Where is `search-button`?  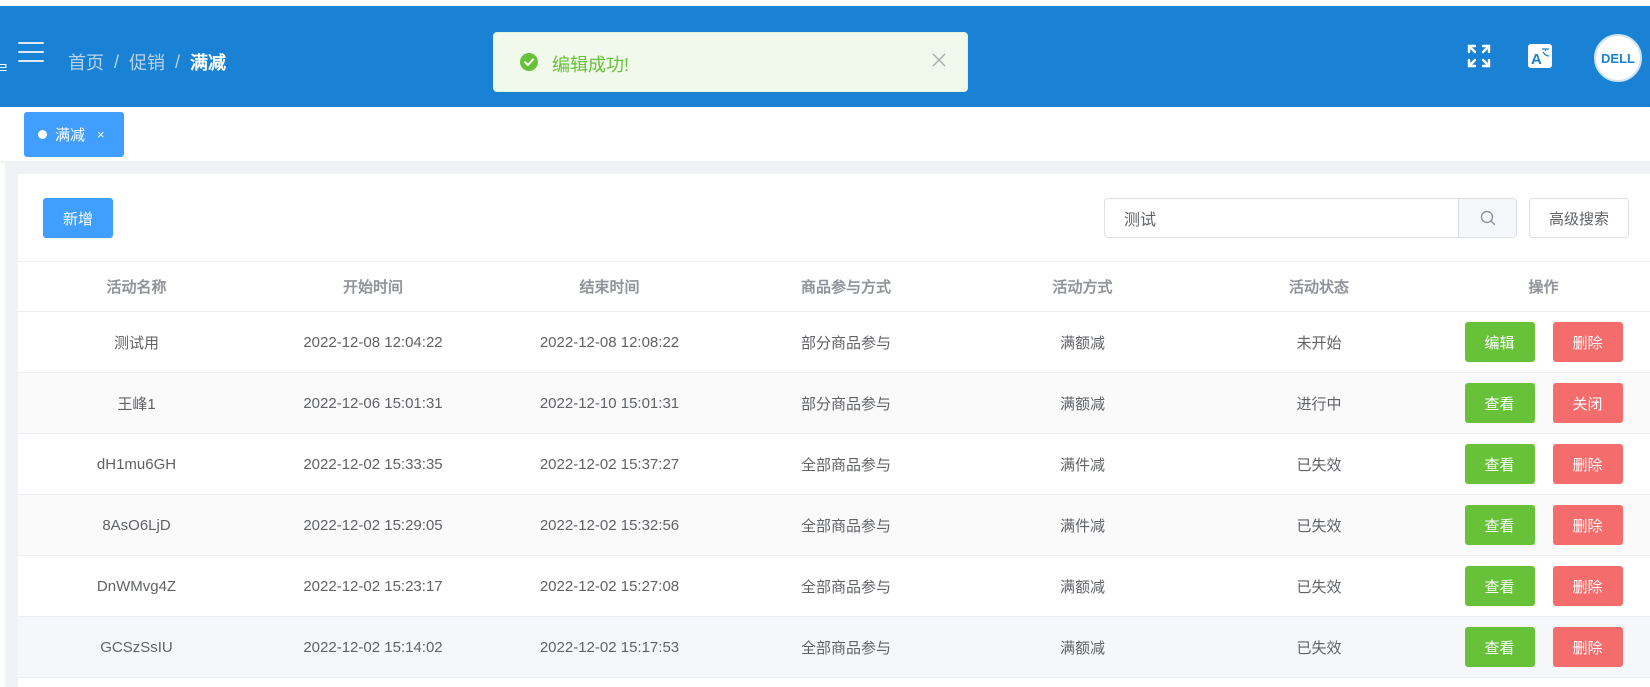
search-button is located at coordinates (1487, 218).